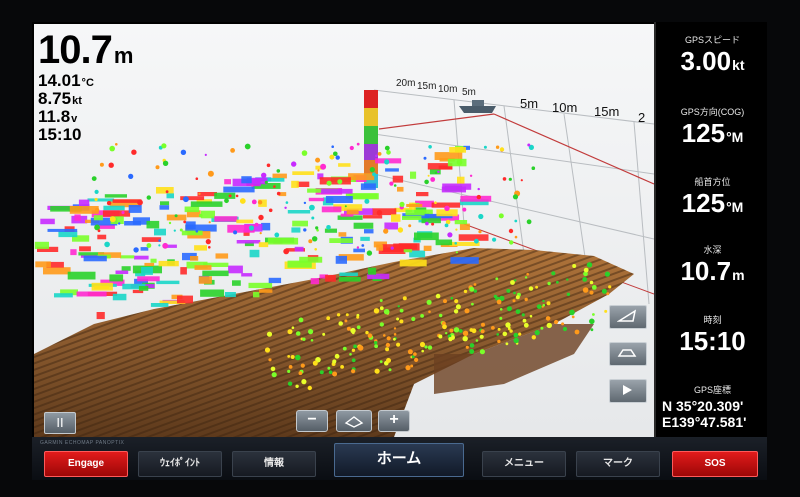 The width and height of the screenshot is (800, 497). Describe the element at coordinates (715, 464) in the screenshot. I see `sos-button: SOS` at that location.